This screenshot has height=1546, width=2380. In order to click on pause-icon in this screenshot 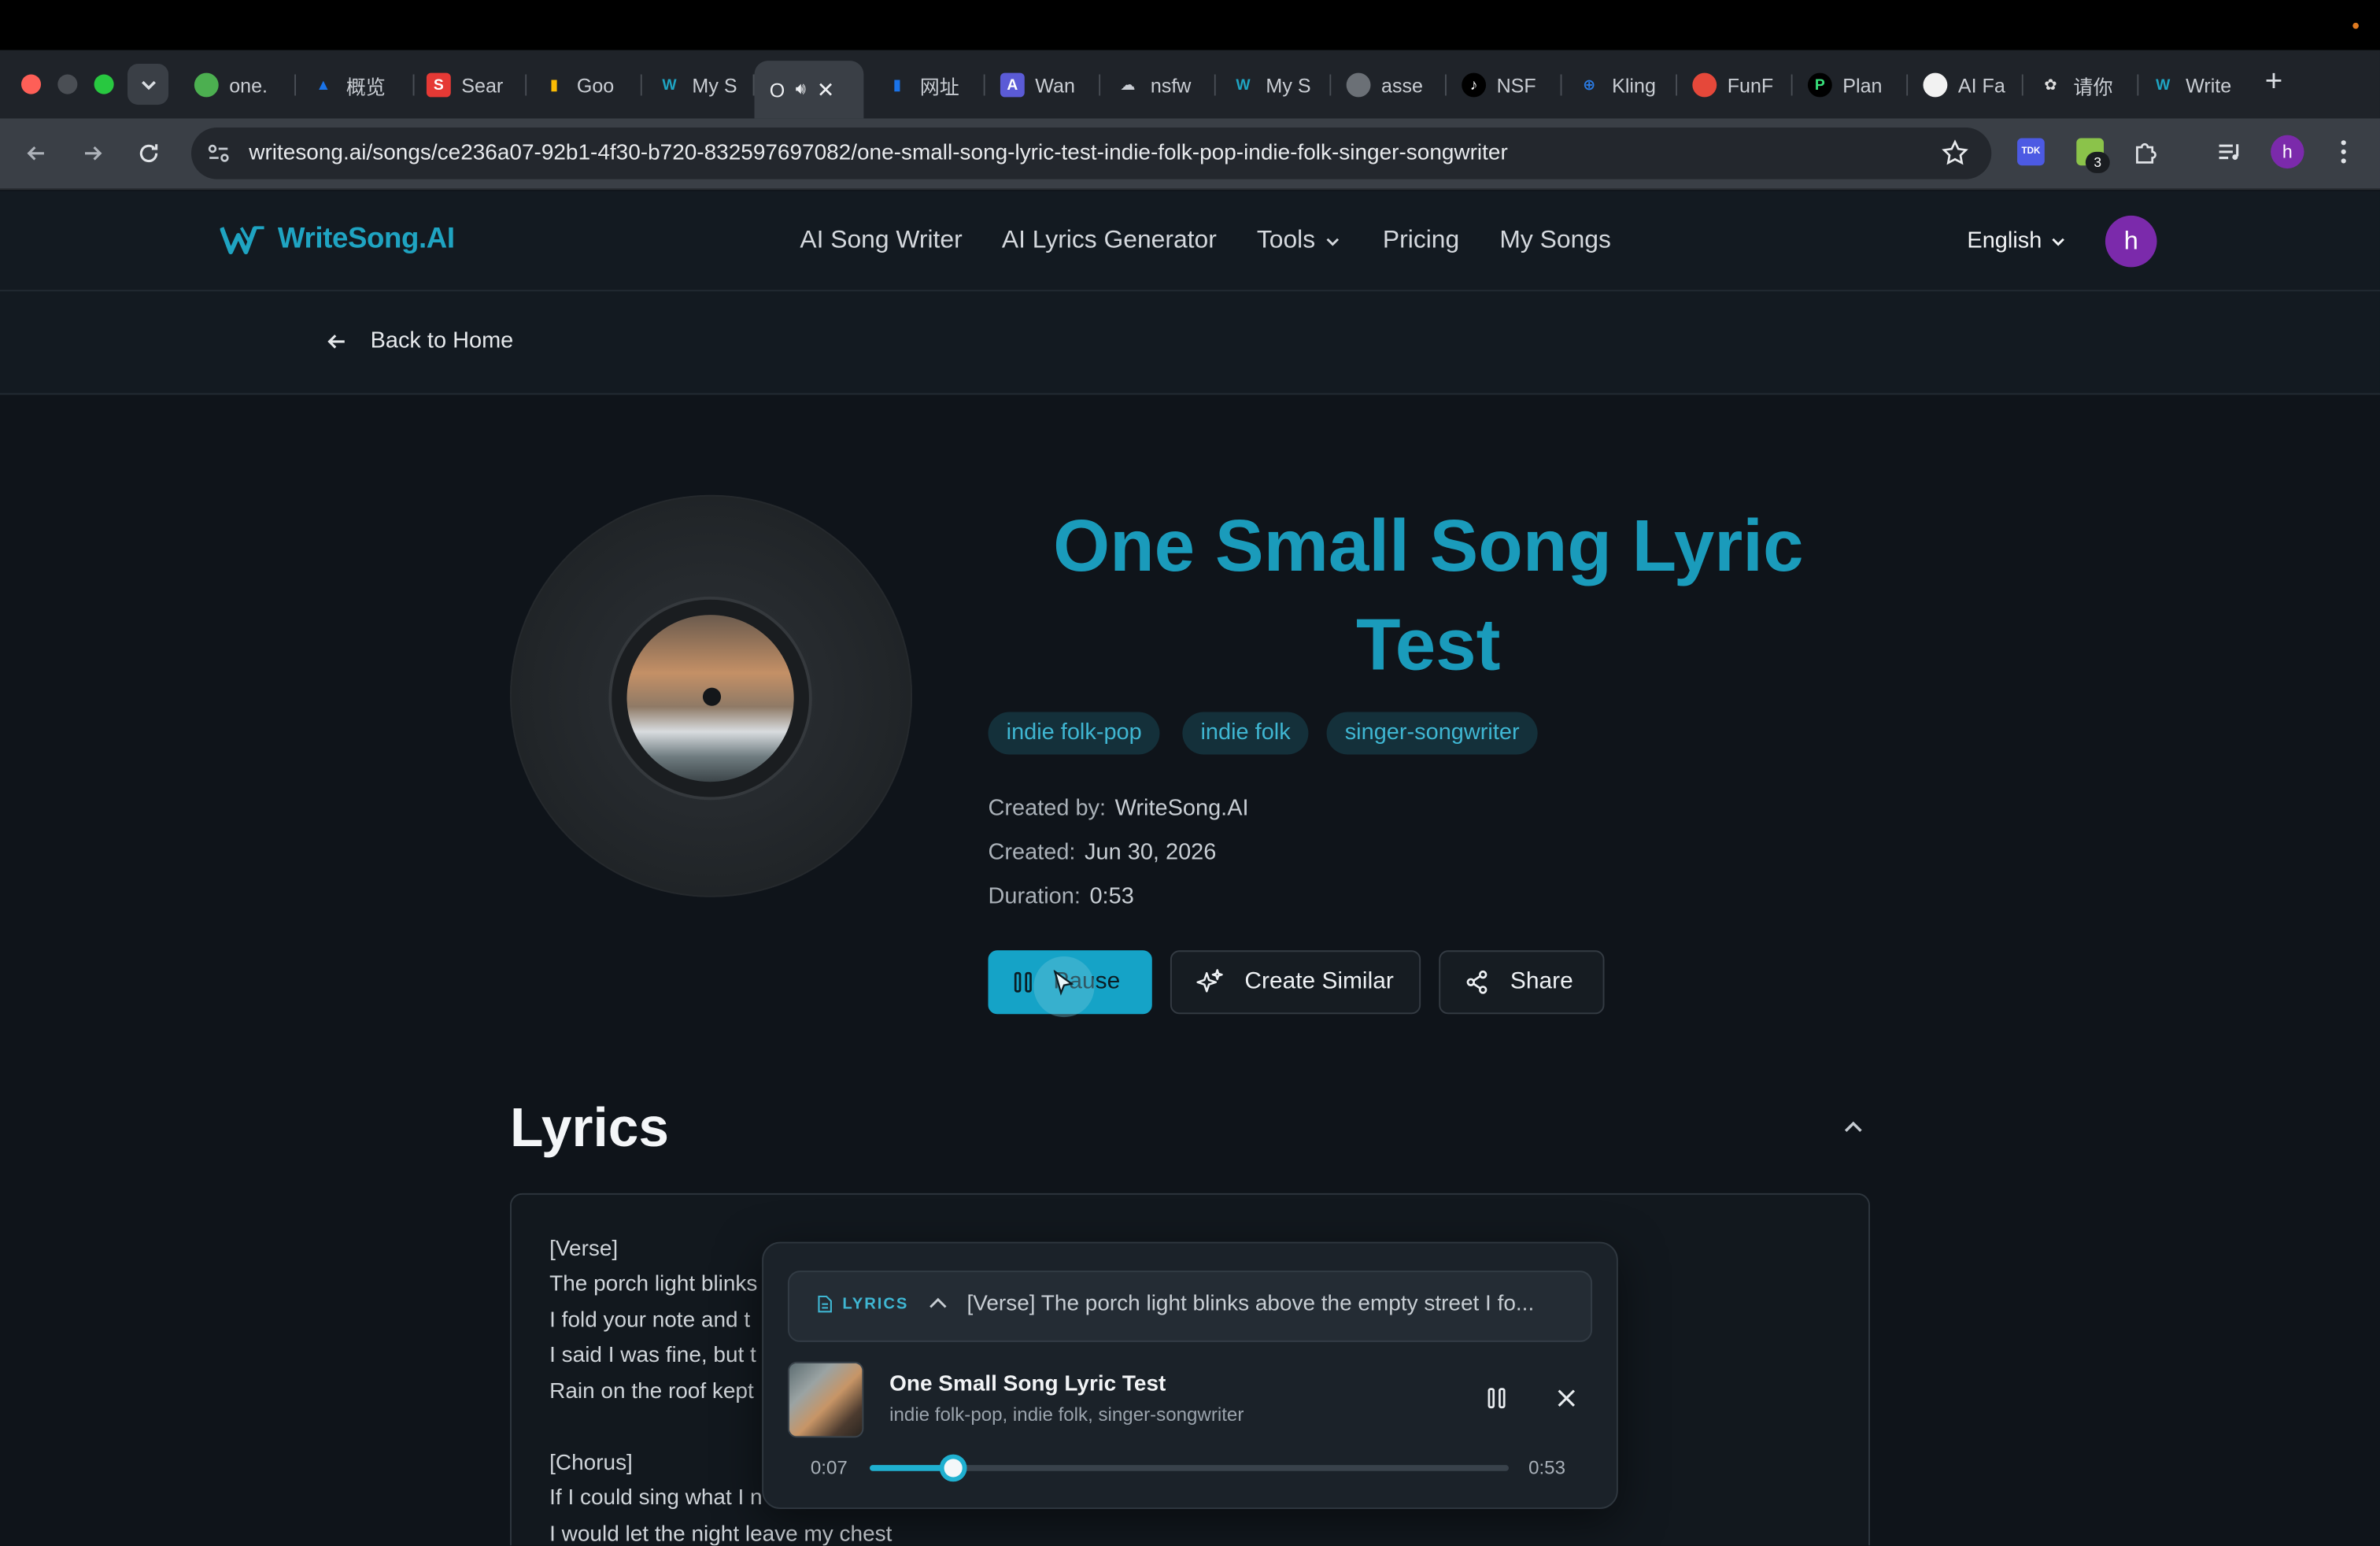, I will do `click(1023, 982)`.